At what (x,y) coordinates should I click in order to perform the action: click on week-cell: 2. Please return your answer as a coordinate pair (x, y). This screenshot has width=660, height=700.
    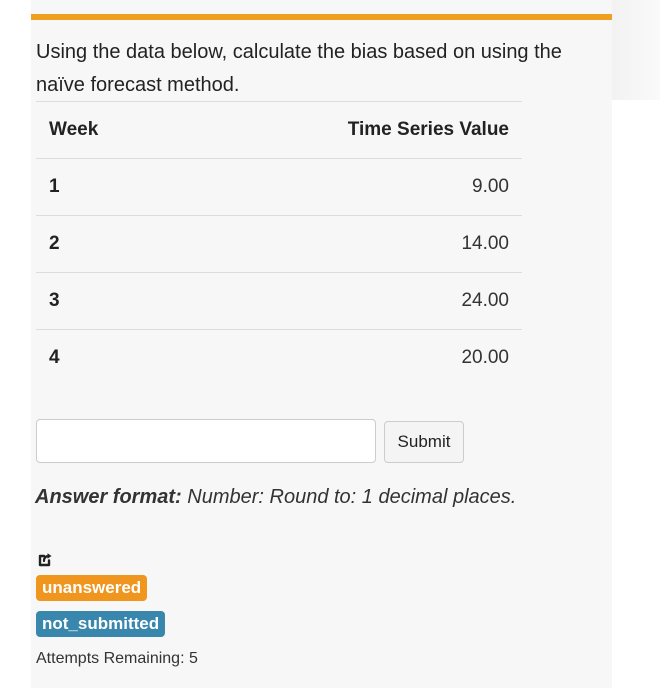
    Looking at the image, I should click on (106, 244).